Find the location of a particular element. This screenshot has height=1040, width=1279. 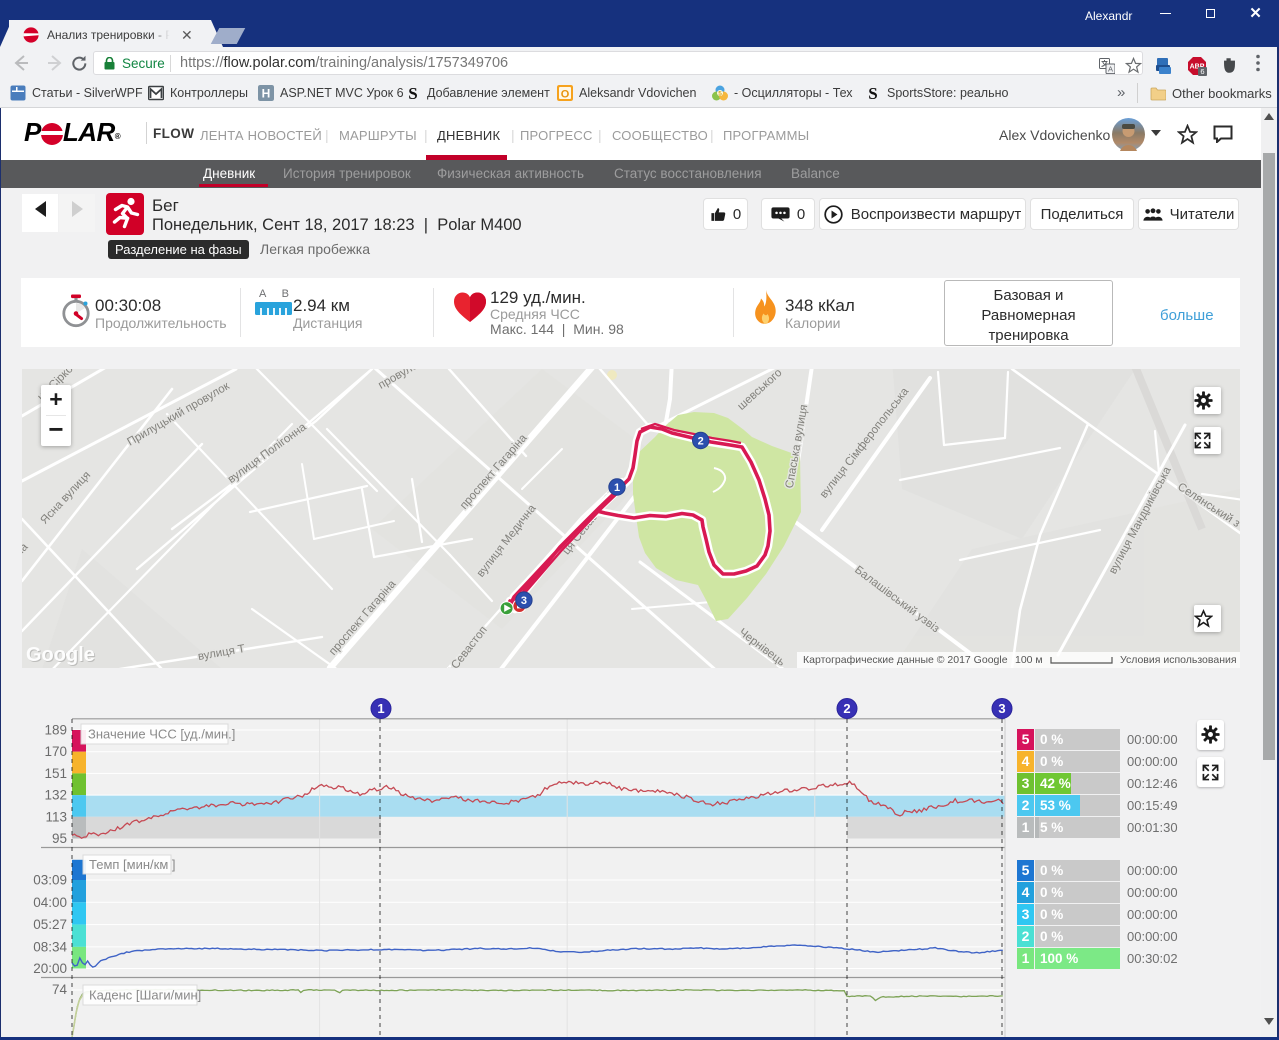

svg-text: 74 is located at coordinates (60, 989).